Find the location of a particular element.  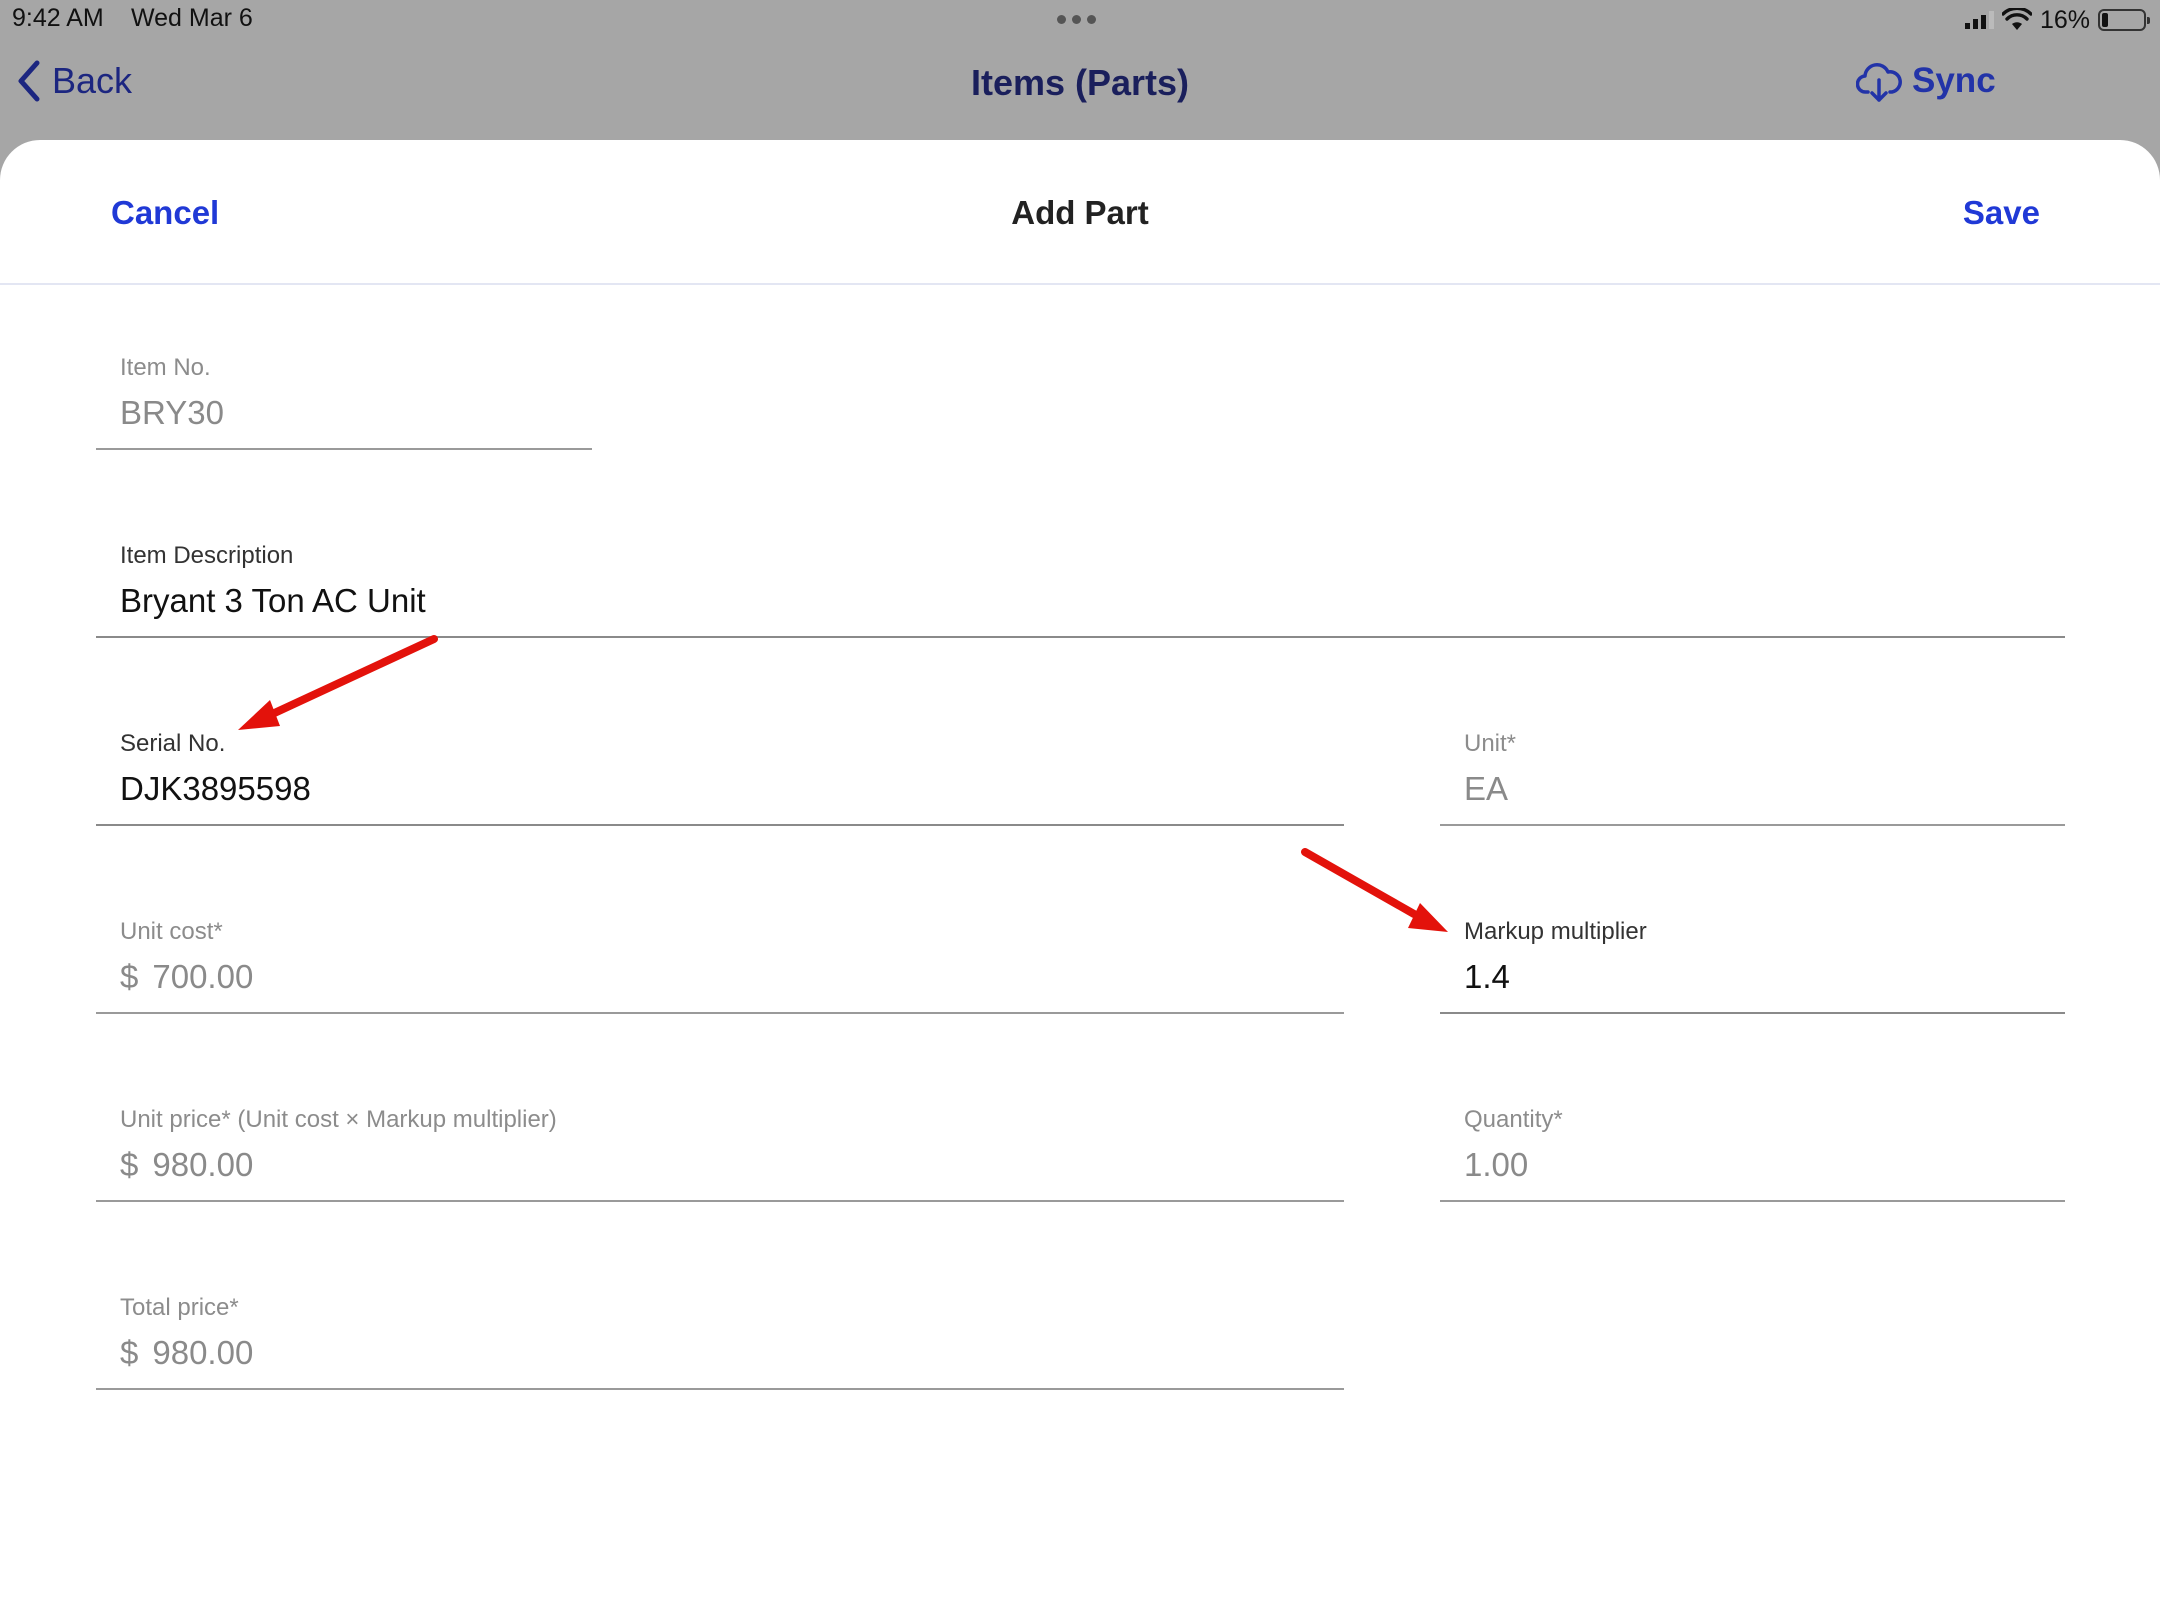

page-title: Items (Parts) is located at coordinates (1080, 82).